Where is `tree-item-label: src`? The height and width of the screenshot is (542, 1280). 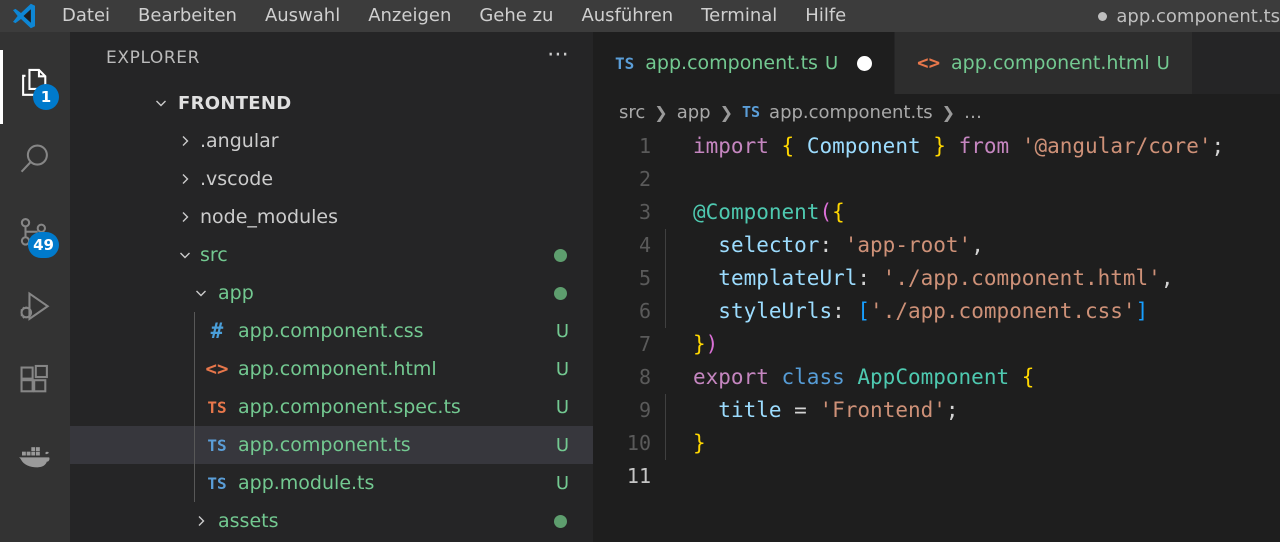 tree-item-label: src is located at coordinates (214, 255).